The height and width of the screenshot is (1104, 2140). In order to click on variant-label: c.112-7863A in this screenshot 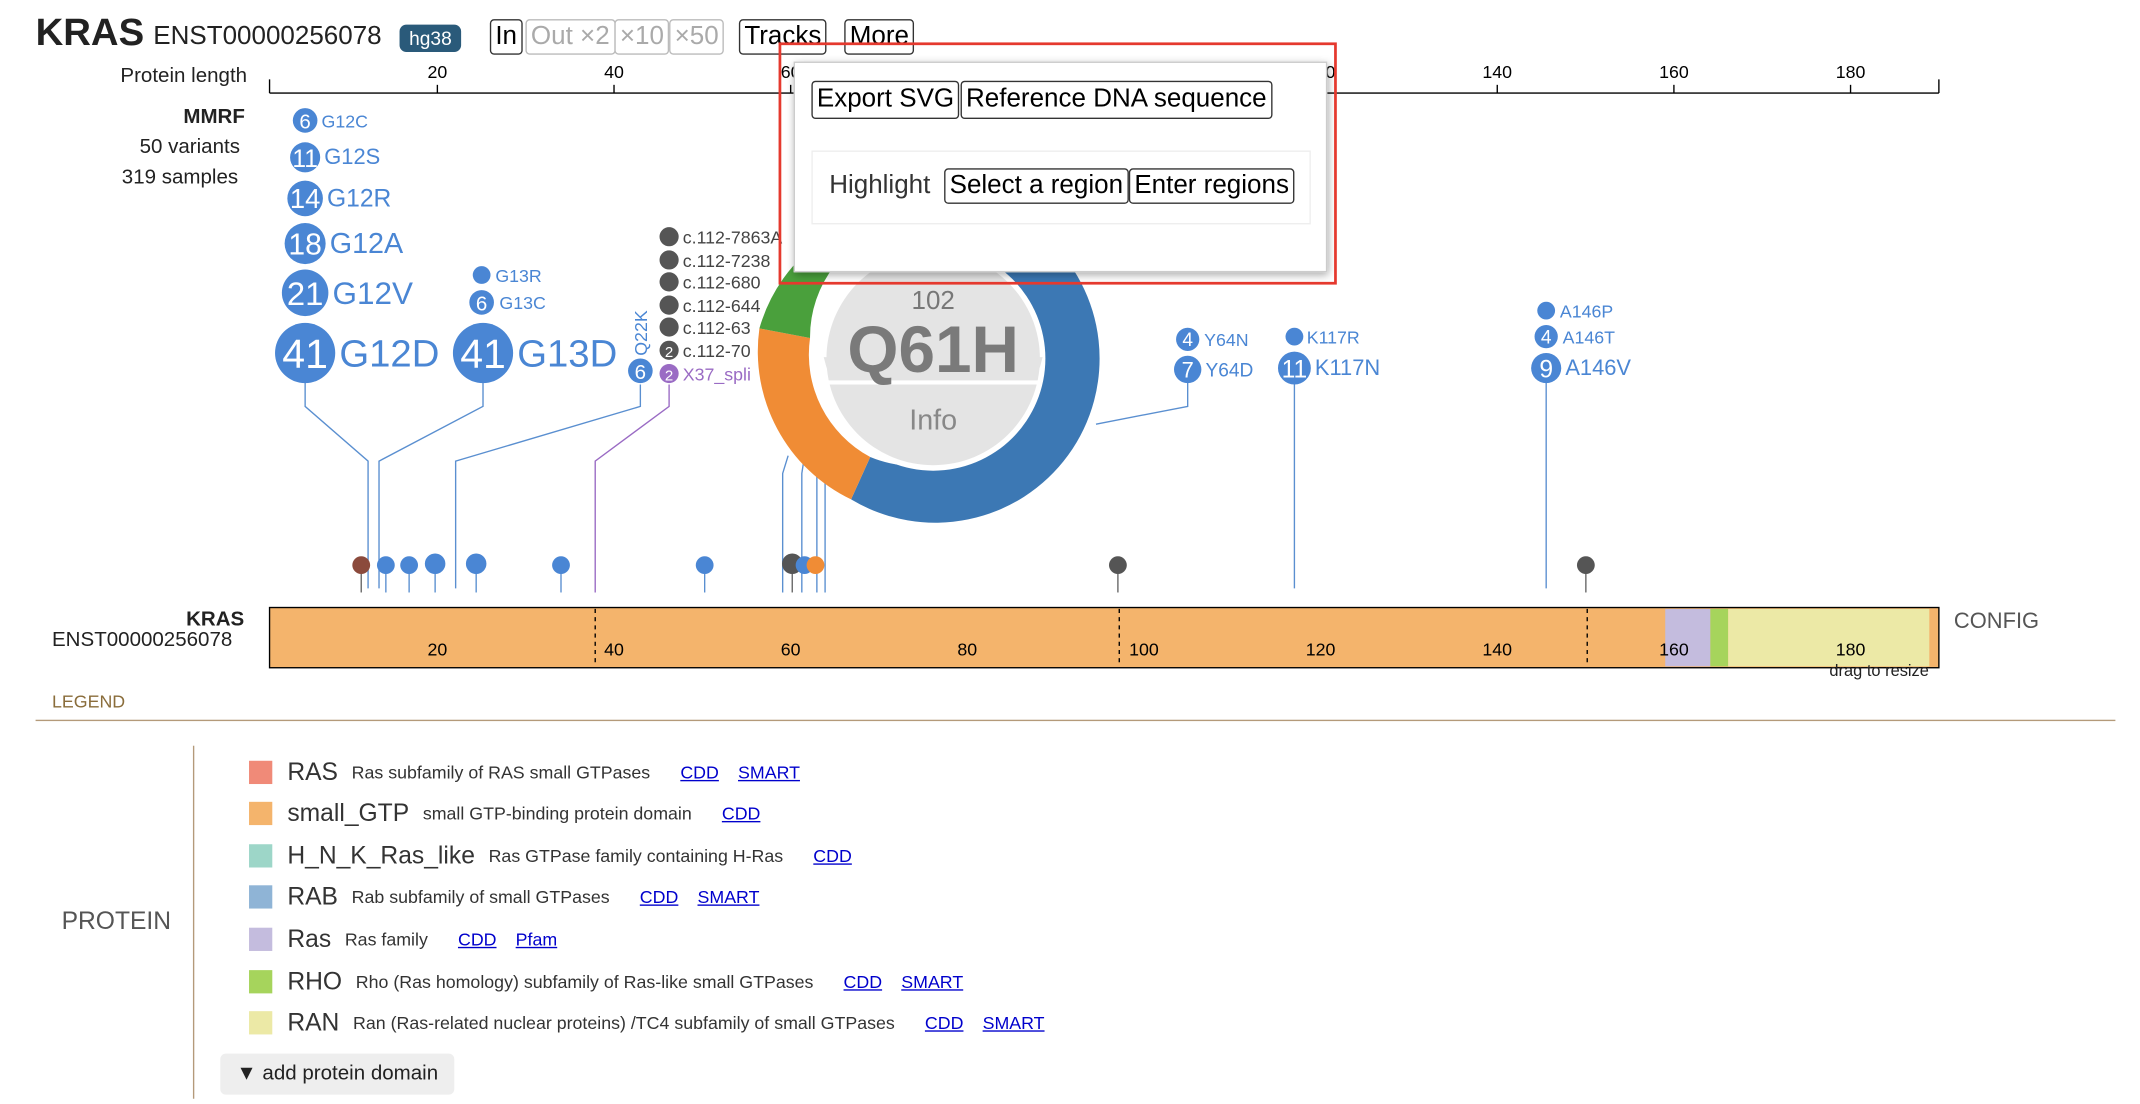, I will do `click(733, 238)`.